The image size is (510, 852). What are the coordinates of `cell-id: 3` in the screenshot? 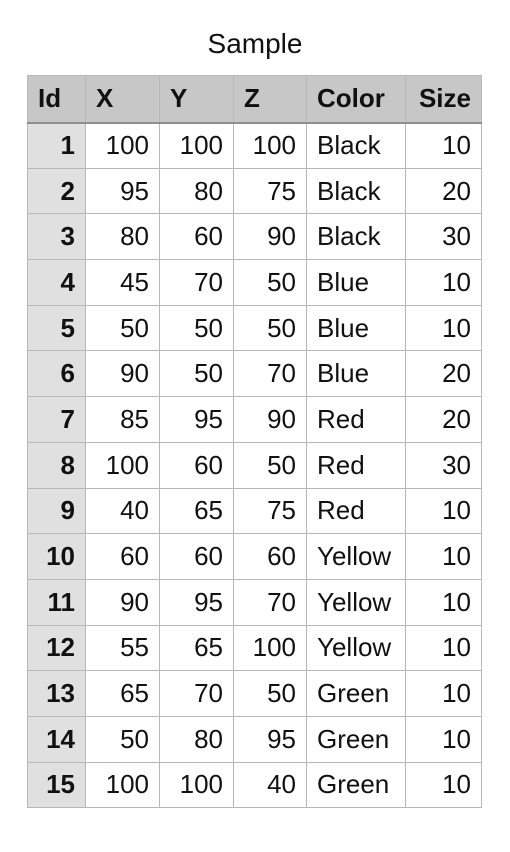 It's located at (56, 237).